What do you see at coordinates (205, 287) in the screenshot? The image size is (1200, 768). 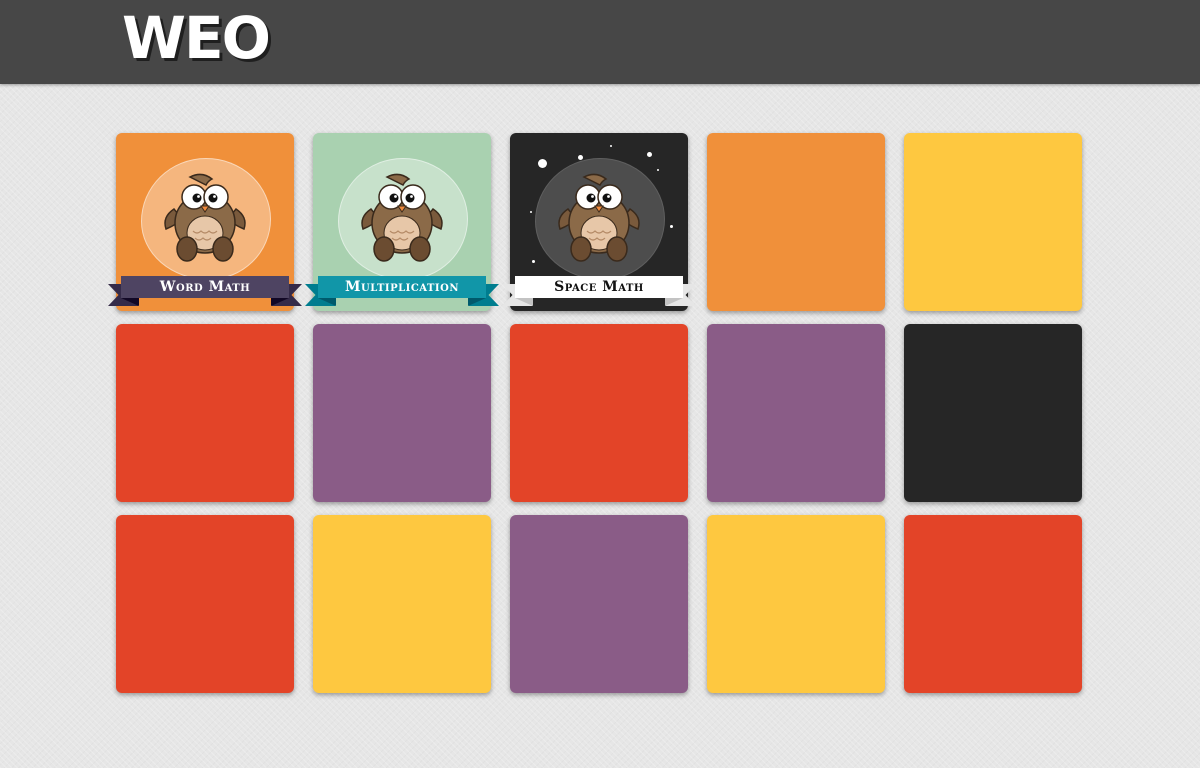 I see `activity-title: Word Math` at bounding box center [205, 287].